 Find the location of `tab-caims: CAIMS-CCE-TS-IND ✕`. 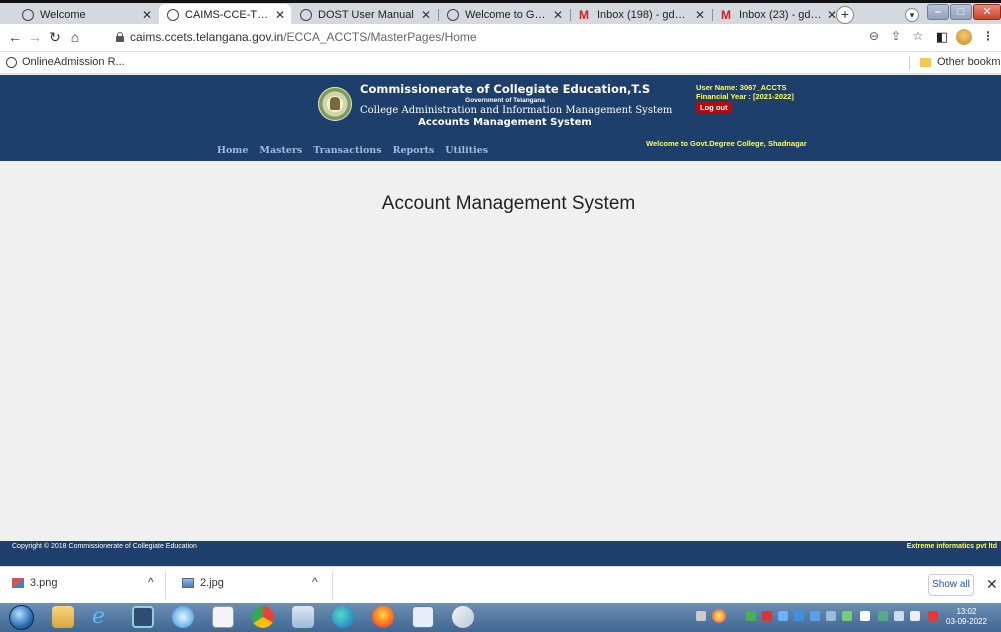

tab-caims: CAIMS-CCE-TS-IND ✕ is located at coordinates (225, 15).